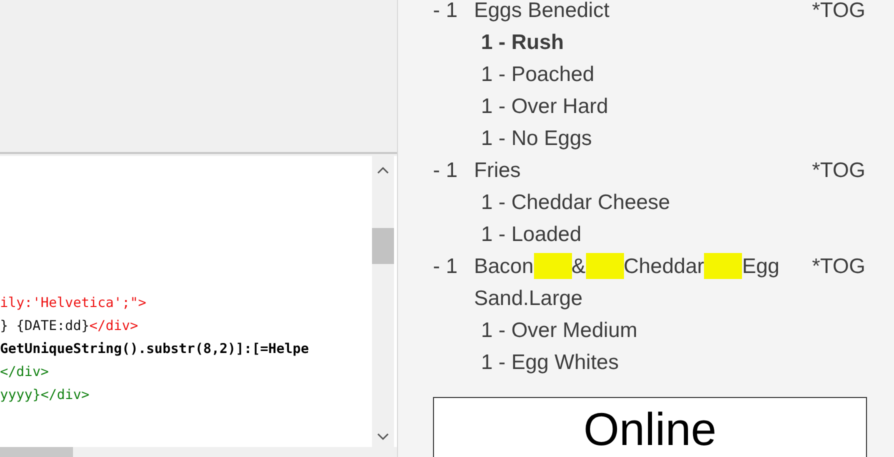 The width and height of the screenshot is (894, 457). What do you see at coordinates (383, 170) in the screenshot?
I see `scroll-up-icon` at bounding box center [383, 170].